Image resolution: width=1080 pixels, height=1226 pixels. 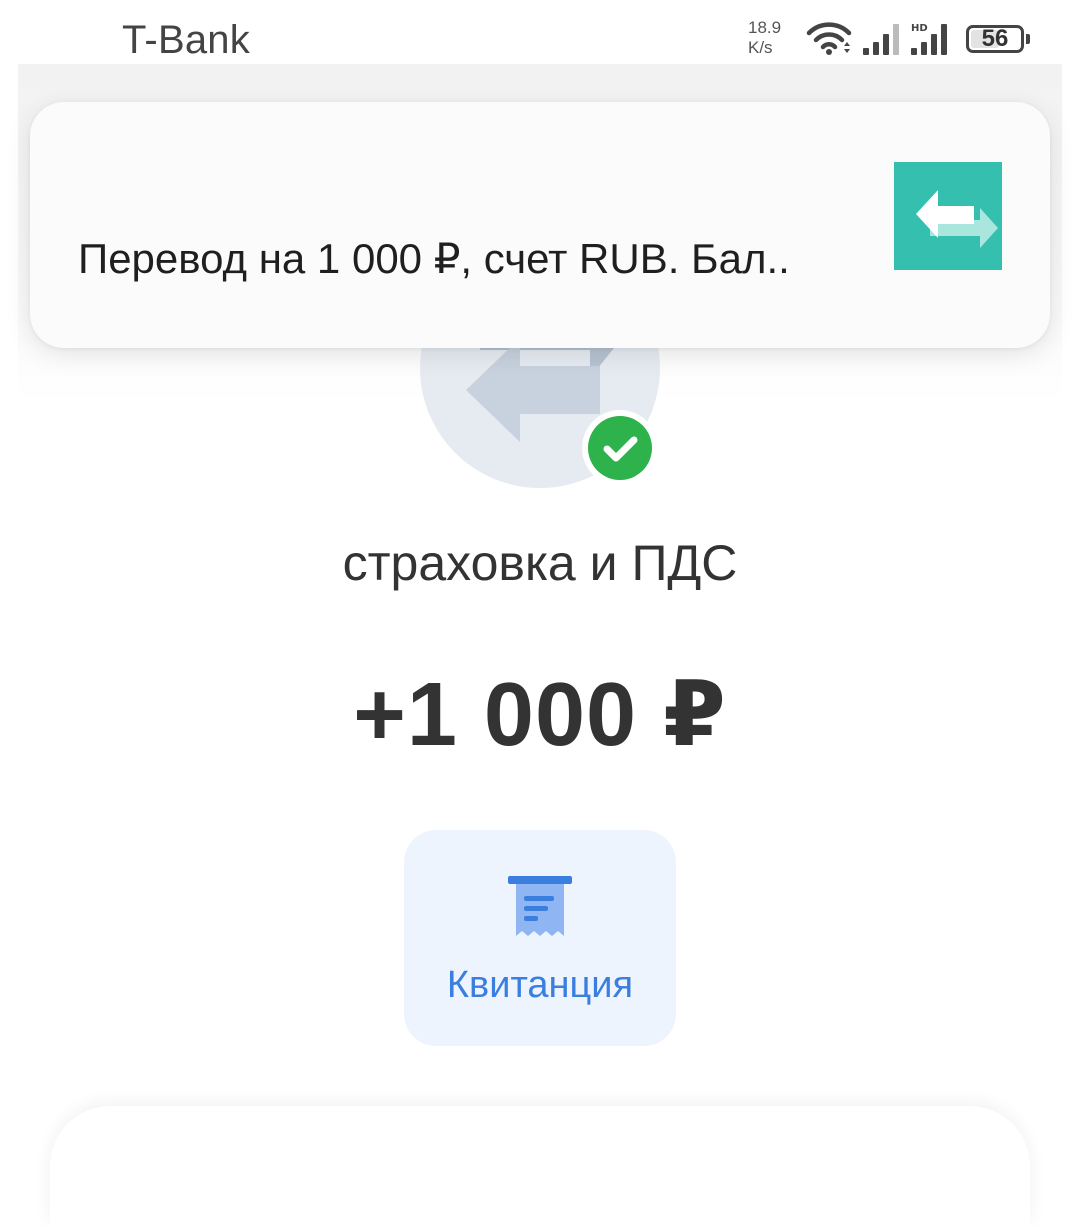 What do you see at coordinates (540, 938) in the screenshot?
I see `receipt-button: Квитанция` at bounding box center [540, 938].